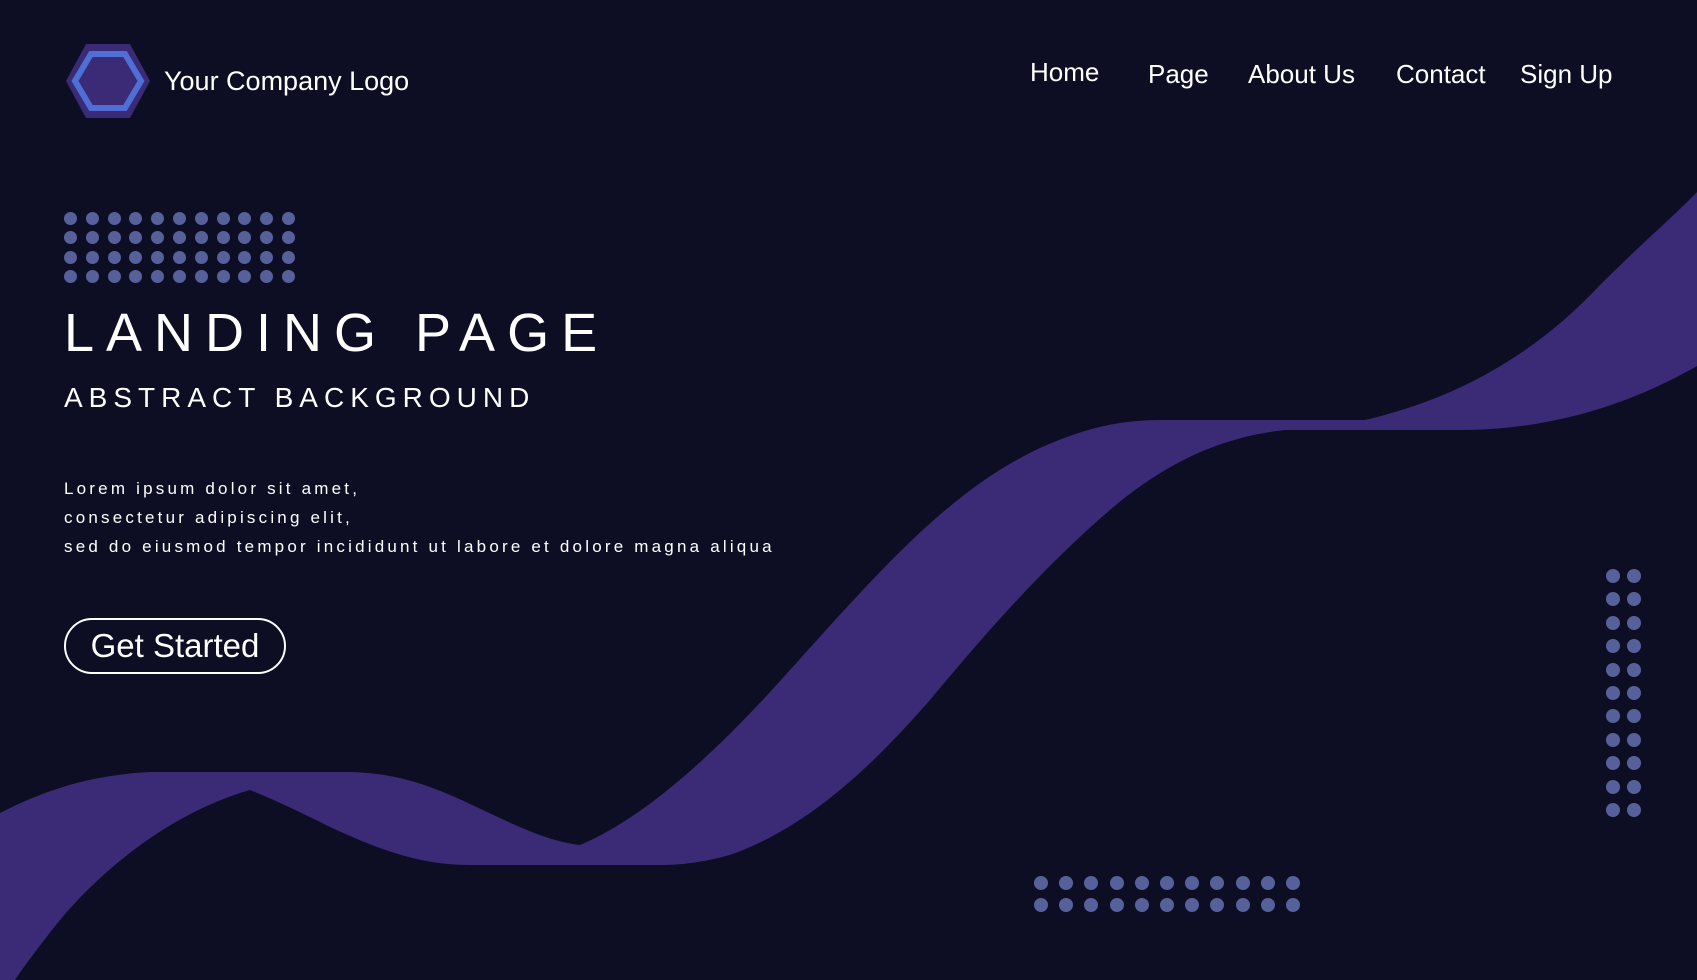 This screenshot has height=980, width=1697. What do you see at coordinates (1566, 74) in the screenshot?
I see `nav-link-sign-up: Sign Up` at bounding box center [1566, 74].